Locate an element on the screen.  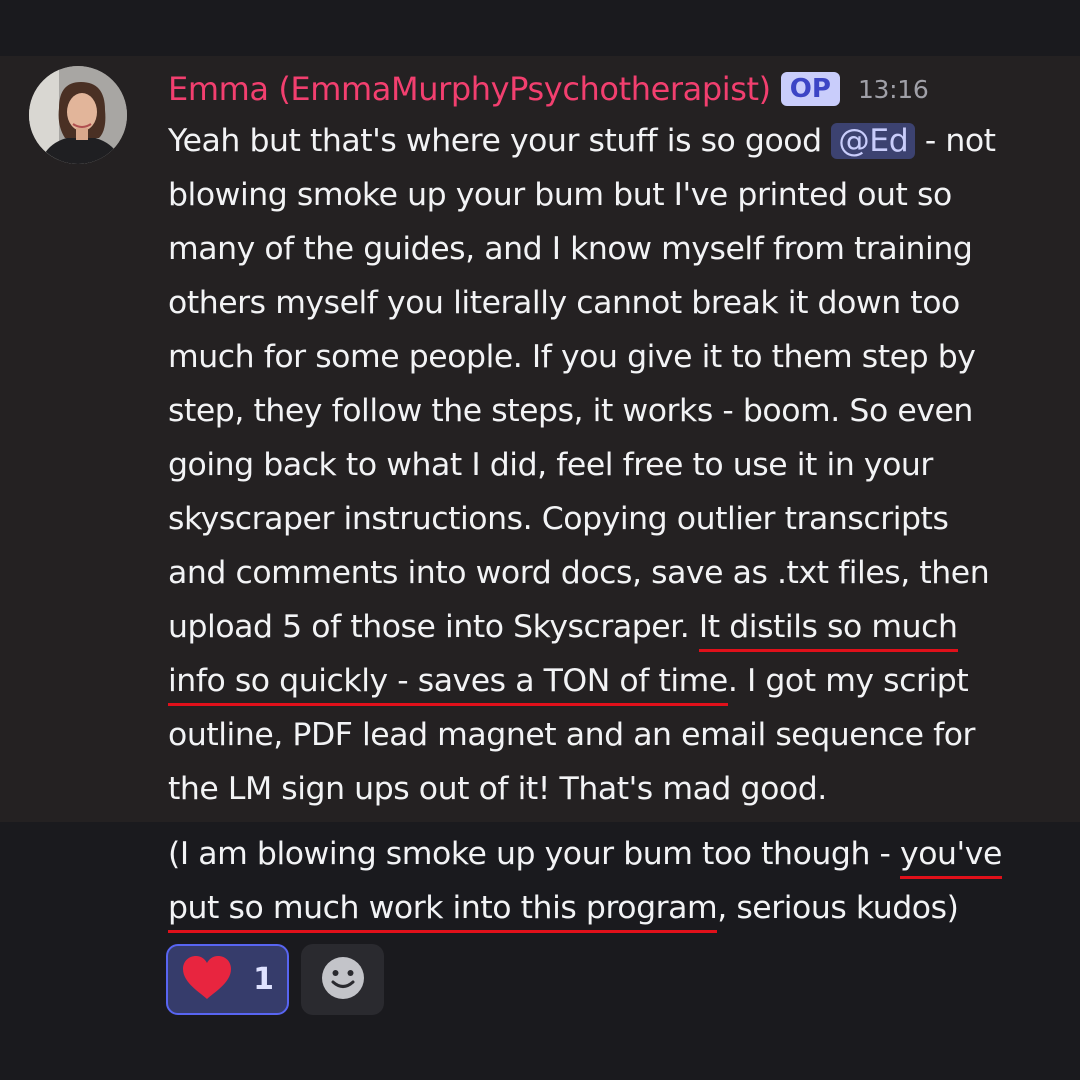
underlined-text: info so quickly - saves a TON of time is located at coordinates (448, 684).